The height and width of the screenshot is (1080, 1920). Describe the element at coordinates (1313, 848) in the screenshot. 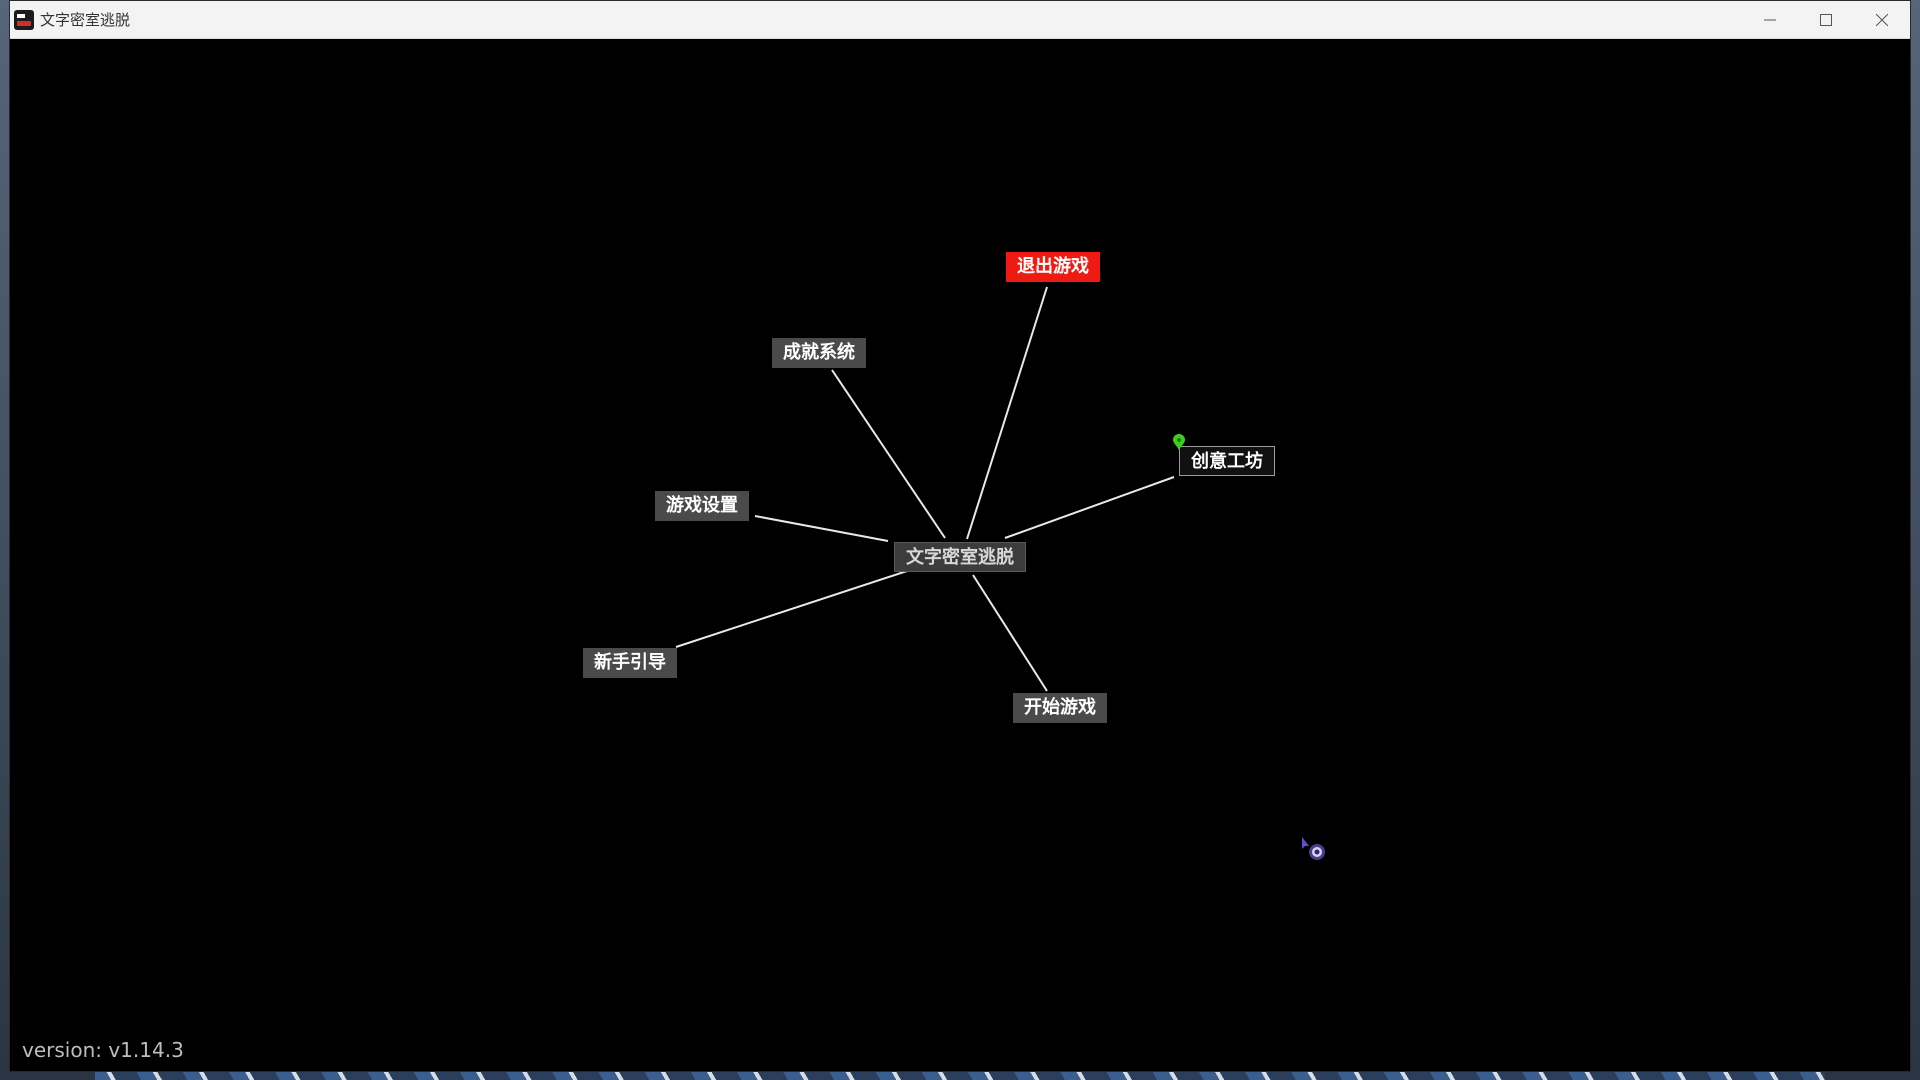

I see `mouse-cursor-icon` at that location.